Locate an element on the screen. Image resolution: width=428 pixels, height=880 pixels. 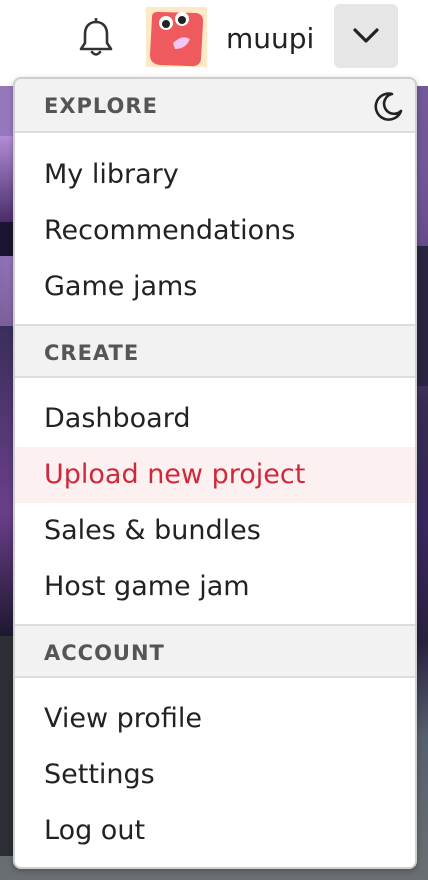
section-title: EXPLORE is located at coordinates (101, 106).